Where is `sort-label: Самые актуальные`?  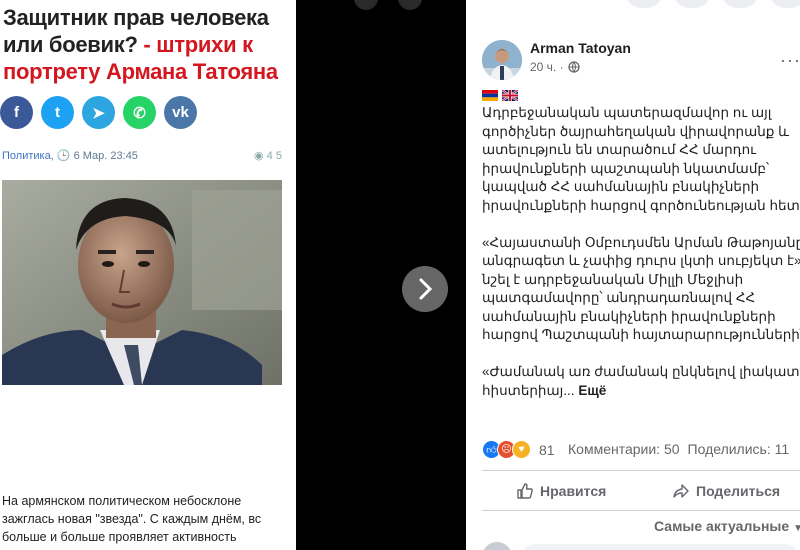 sort-label: Самые актуальные is located at coordinates (722, 526).